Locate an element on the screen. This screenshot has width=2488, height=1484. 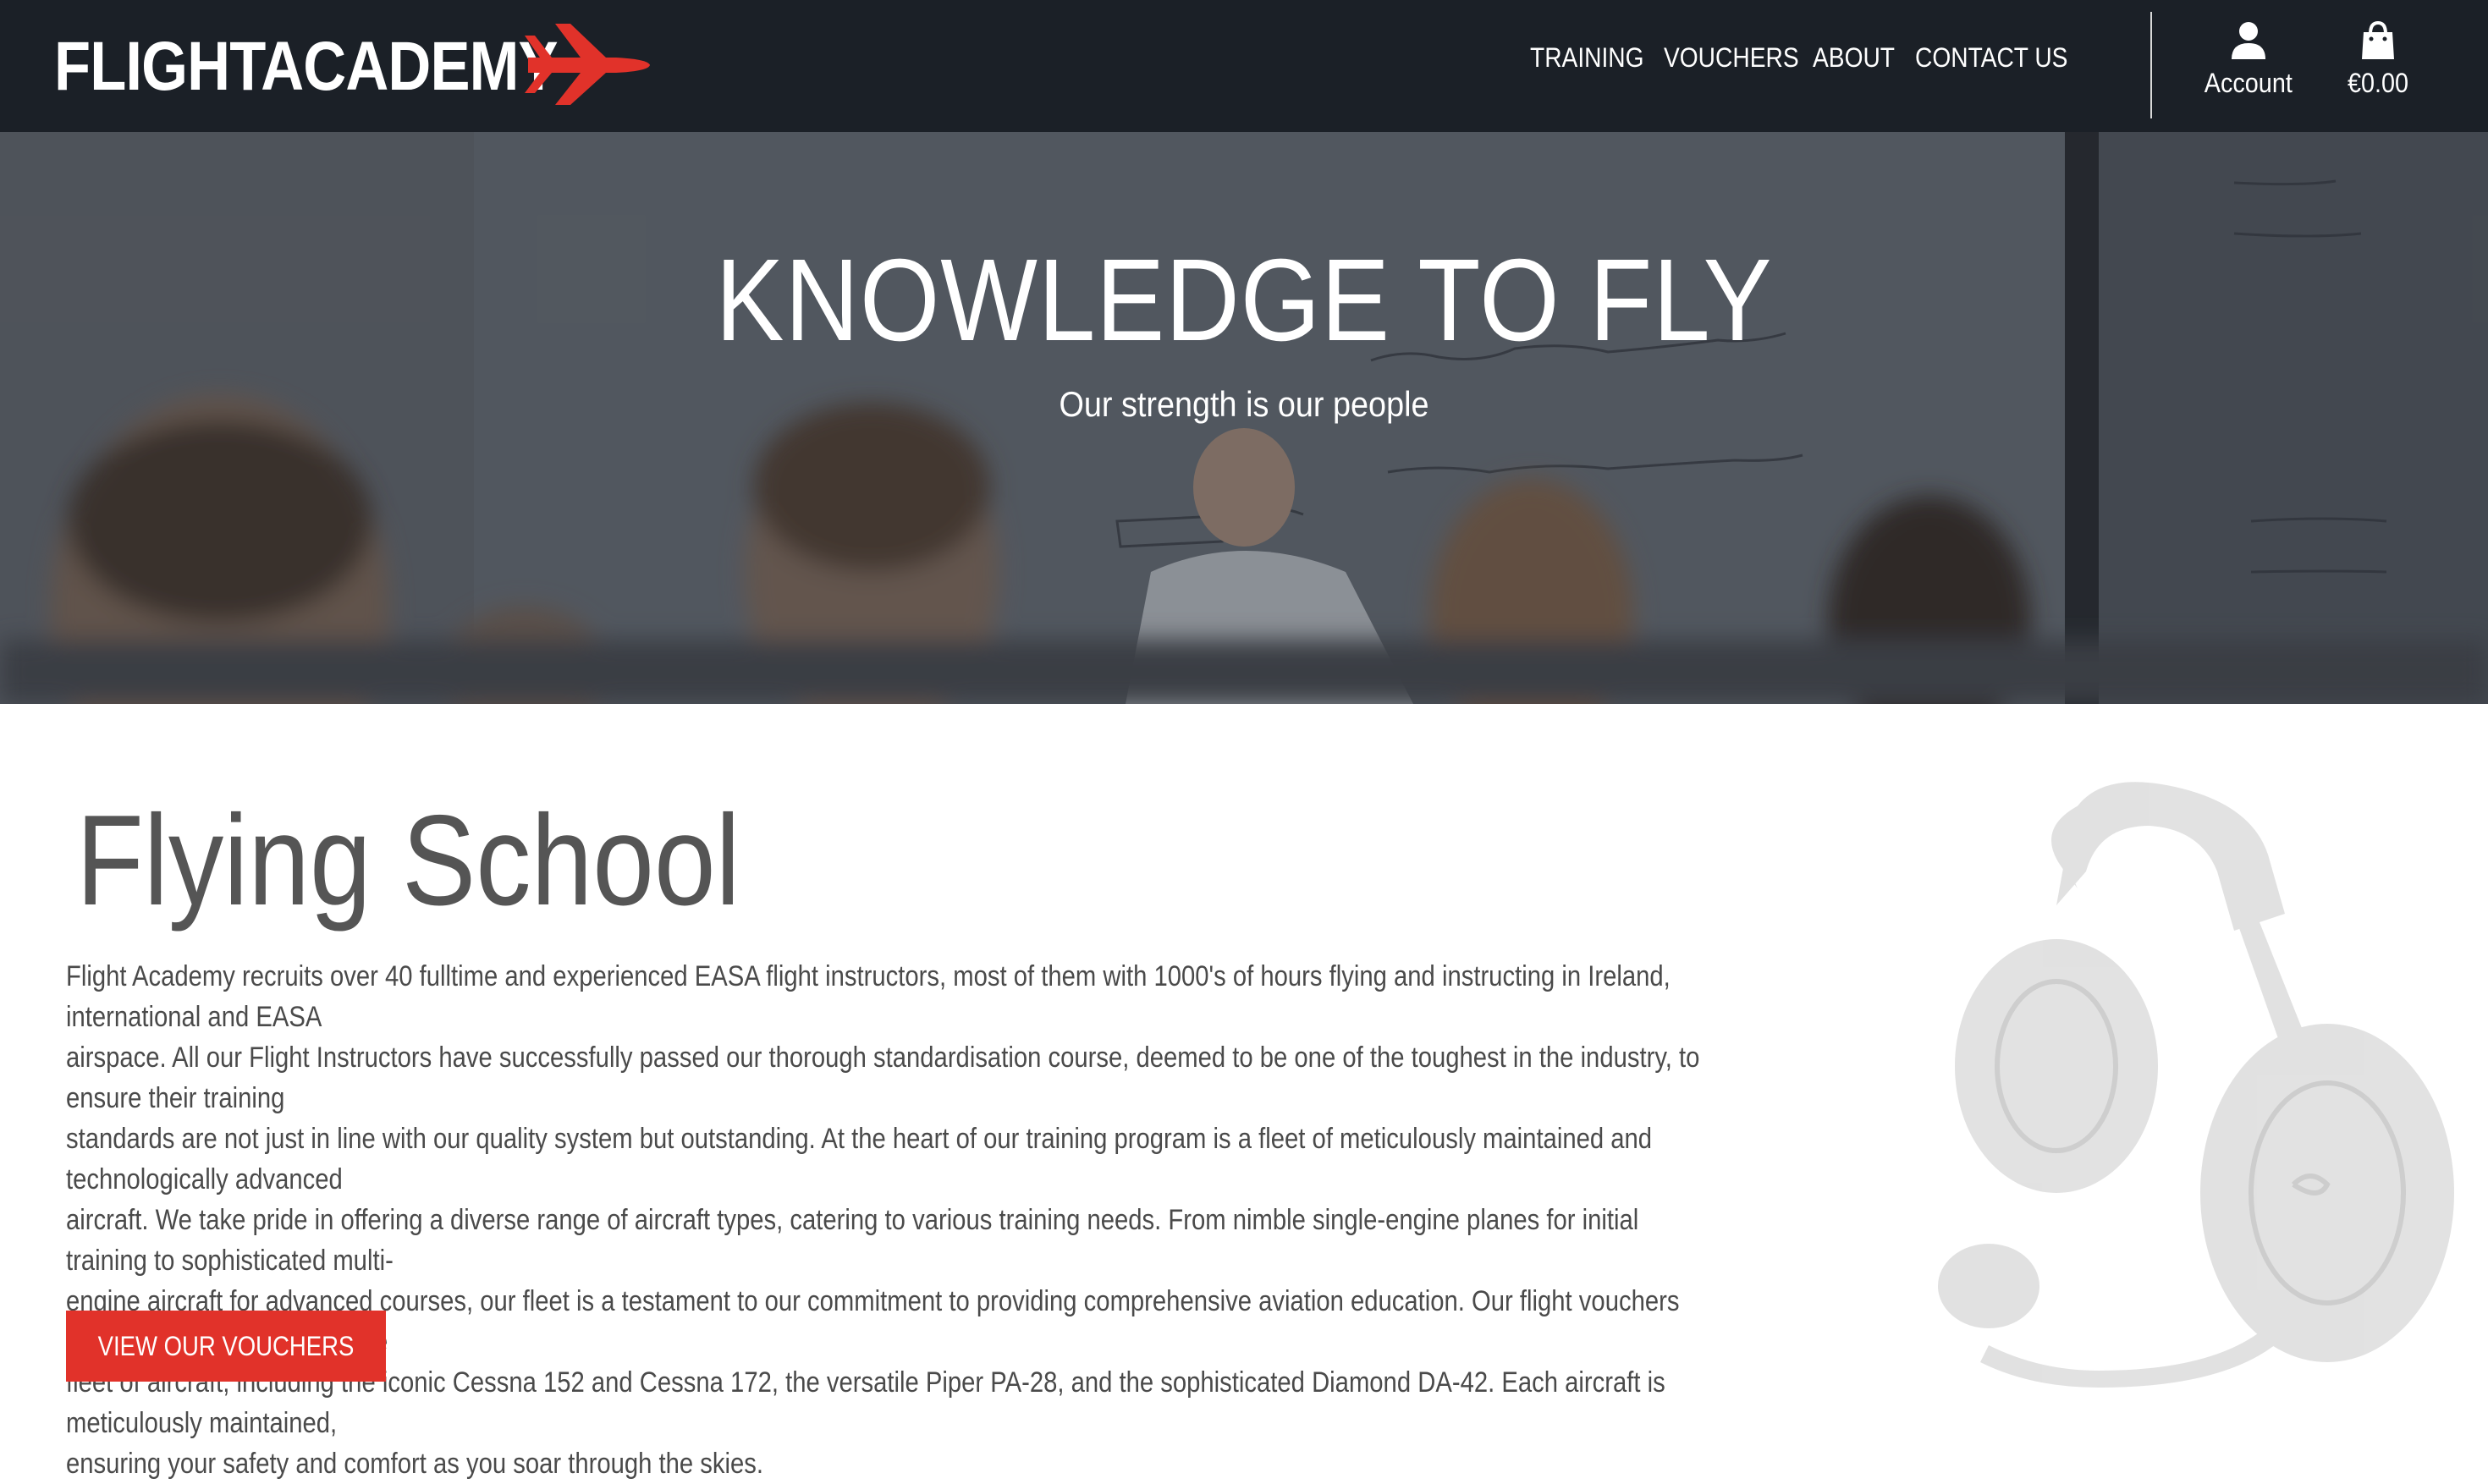
user-icon is located at coordinates (2248, 40).